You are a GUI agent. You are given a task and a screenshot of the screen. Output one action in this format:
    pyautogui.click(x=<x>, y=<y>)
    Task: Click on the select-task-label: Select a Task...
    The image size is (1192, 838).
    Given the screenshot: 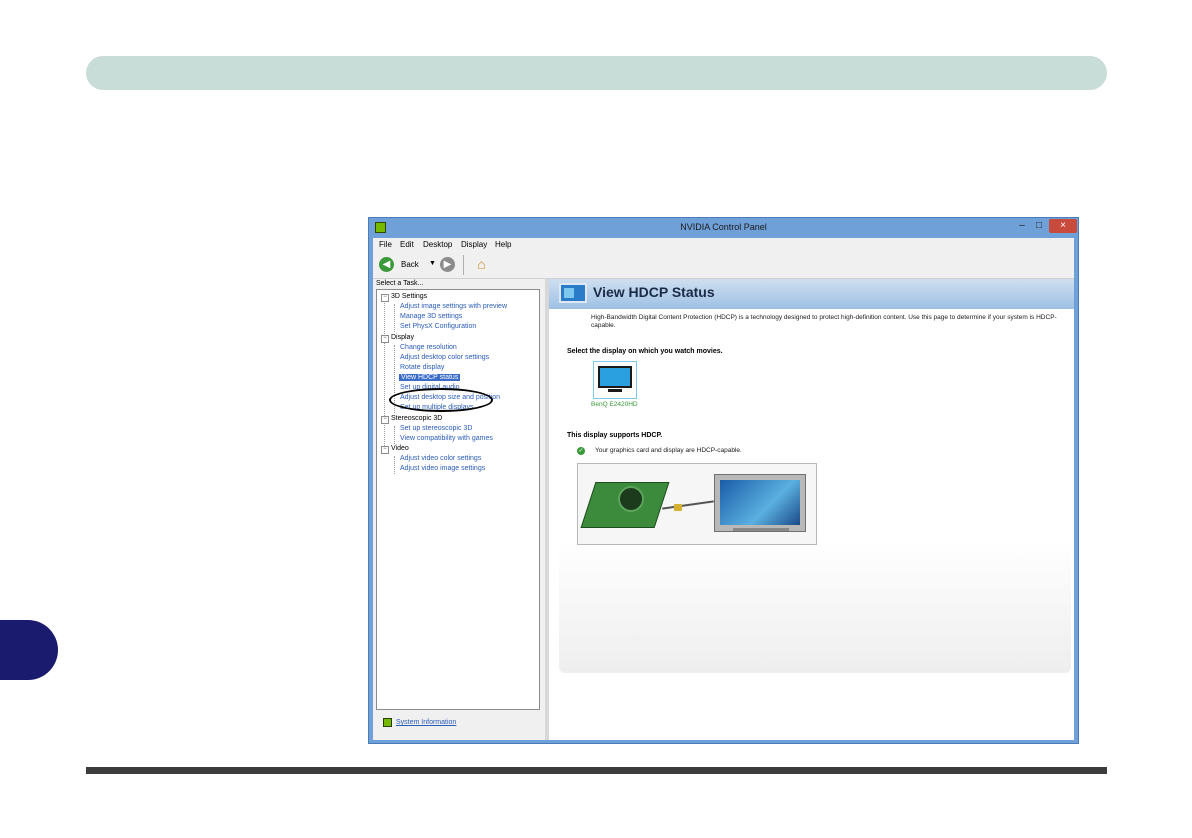 What is the action you would take?
    pyautogui.click(x=400, y=283)
    